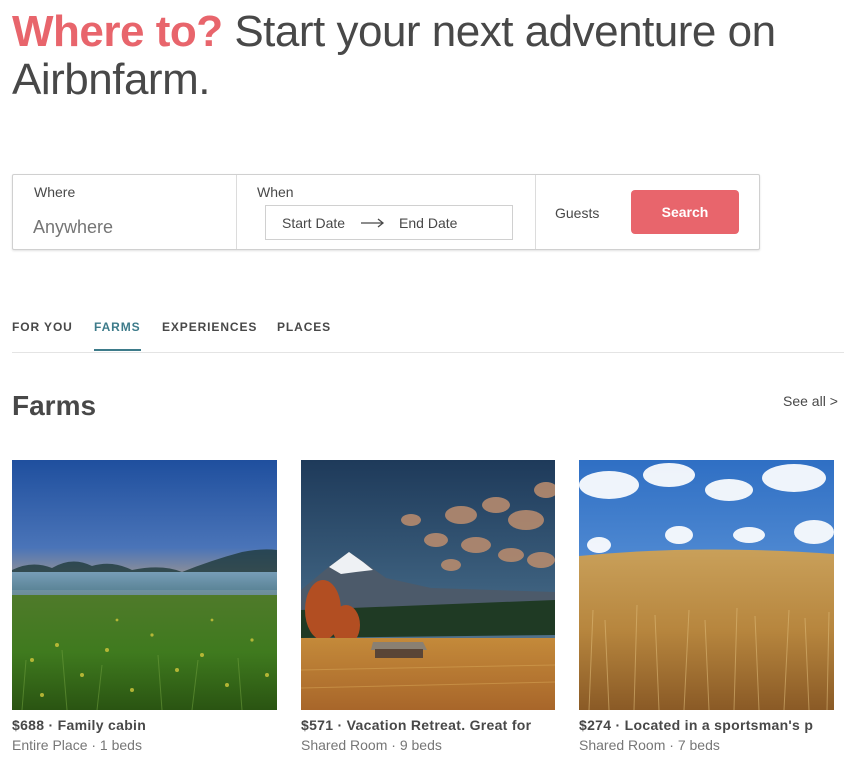 Image resolution: width=861 pixels, height=759 pixels. Describe the element at coordinates (577, 213) in the screenshot. I see `guests-selector: Guests` at that location.